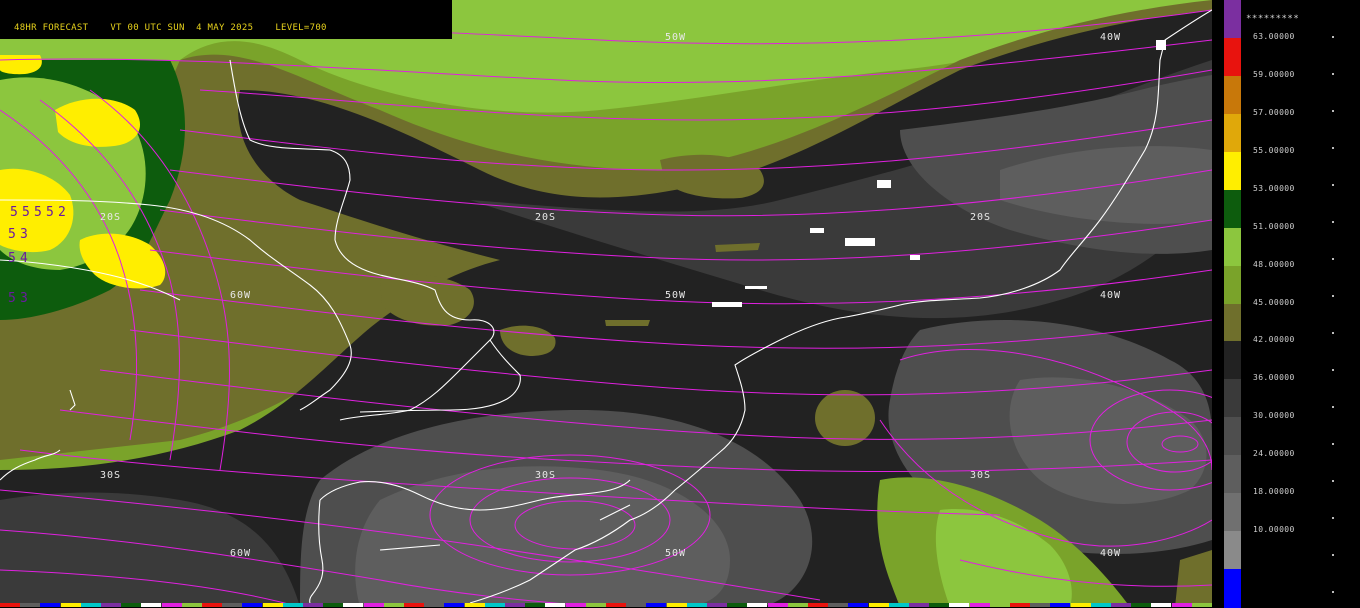  Describe the element at coordinates (1232, 588) in the screenshot. I see `colorbar-segment-blue` at that location.